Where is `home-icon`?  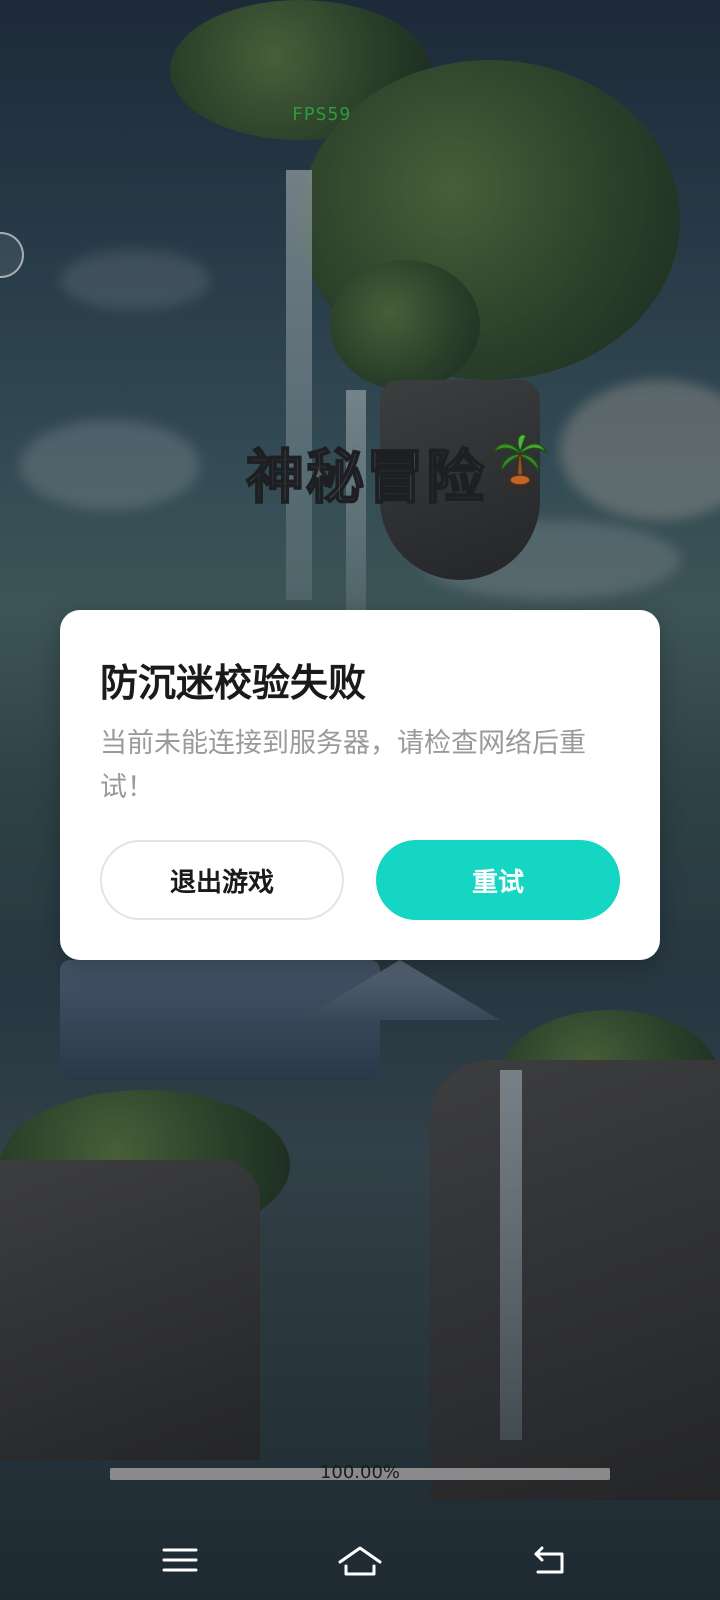 home-icon is located at coordinates (360, 1560).